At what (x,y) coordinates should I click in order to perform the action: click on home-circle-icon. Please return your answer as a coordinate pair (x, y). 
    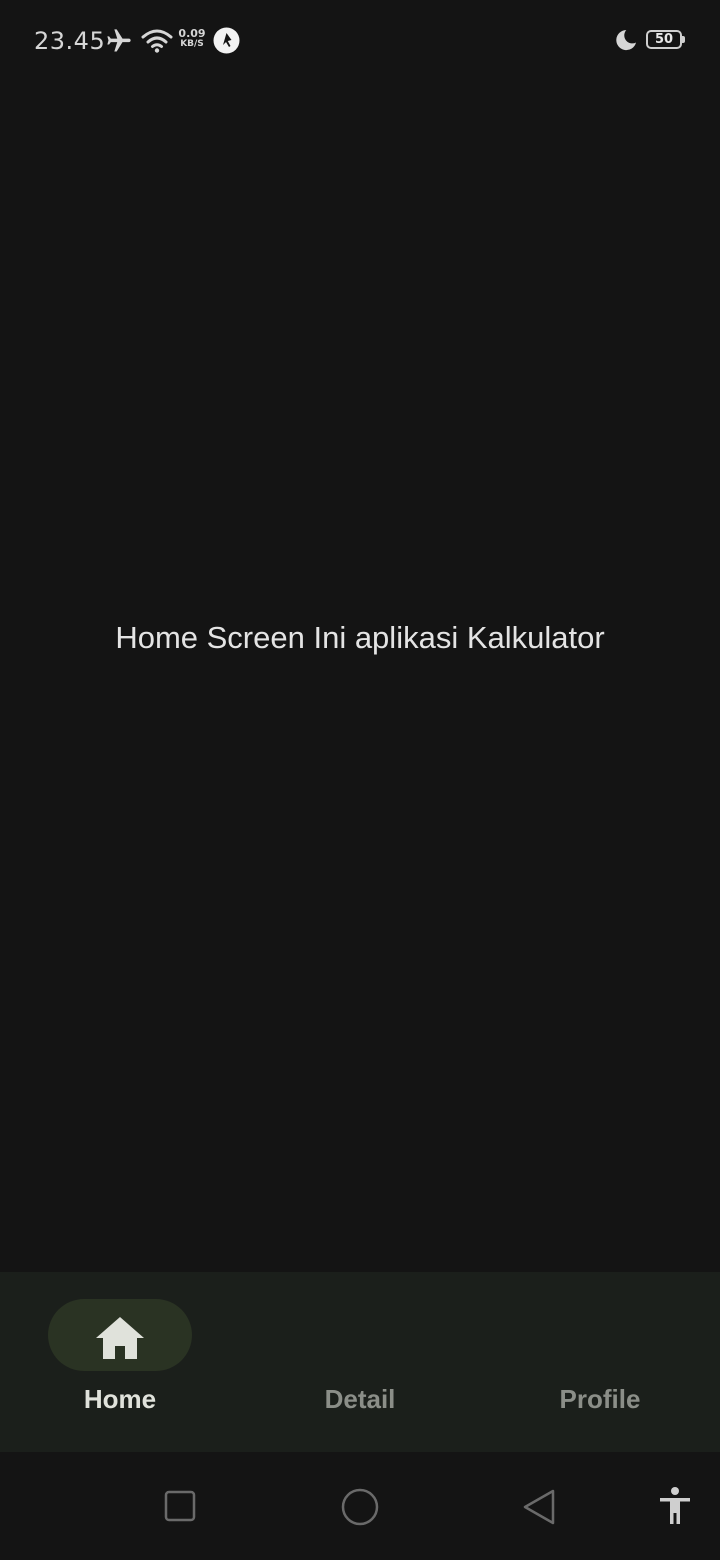
    Looking at the image, I should click on (360, 1507).